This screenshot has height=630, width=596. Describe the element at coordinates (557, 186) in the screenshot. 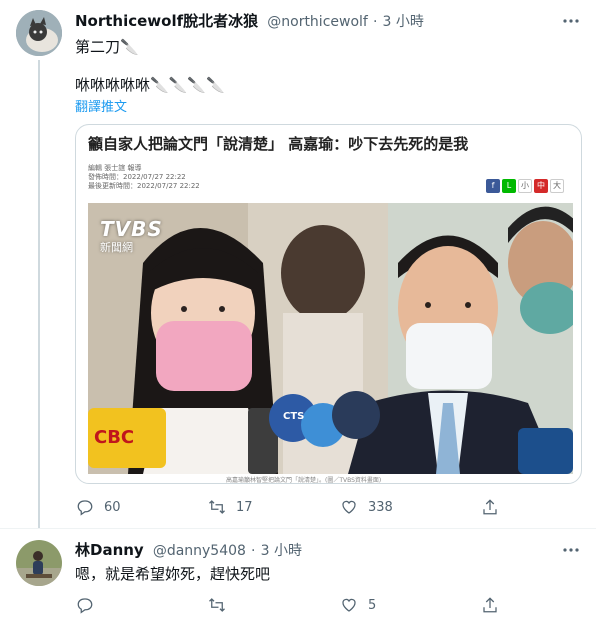

I see `font-size-large-button: 大` at that location.